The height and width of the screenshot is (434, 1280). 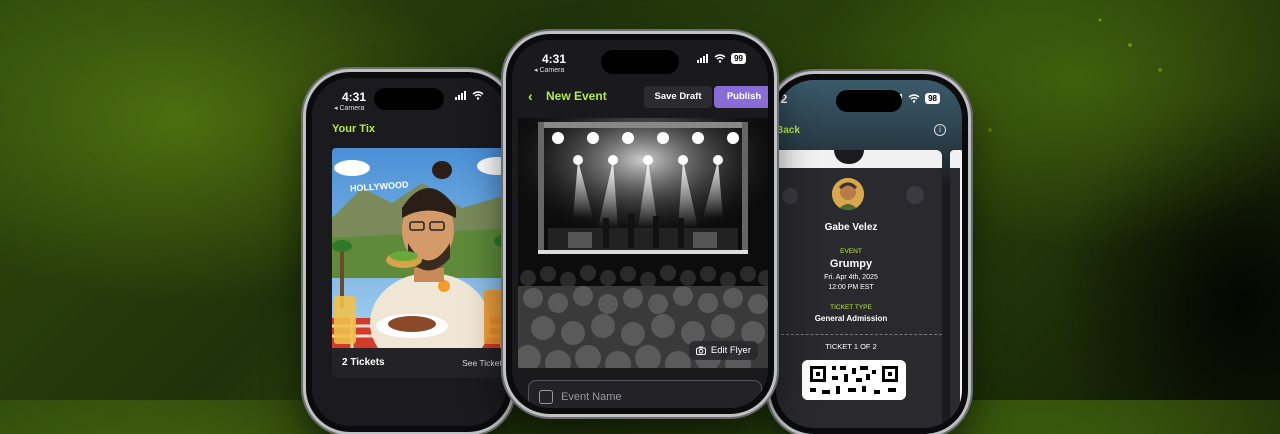 I want to click on wallet-icon, so click(x=915, y=195).